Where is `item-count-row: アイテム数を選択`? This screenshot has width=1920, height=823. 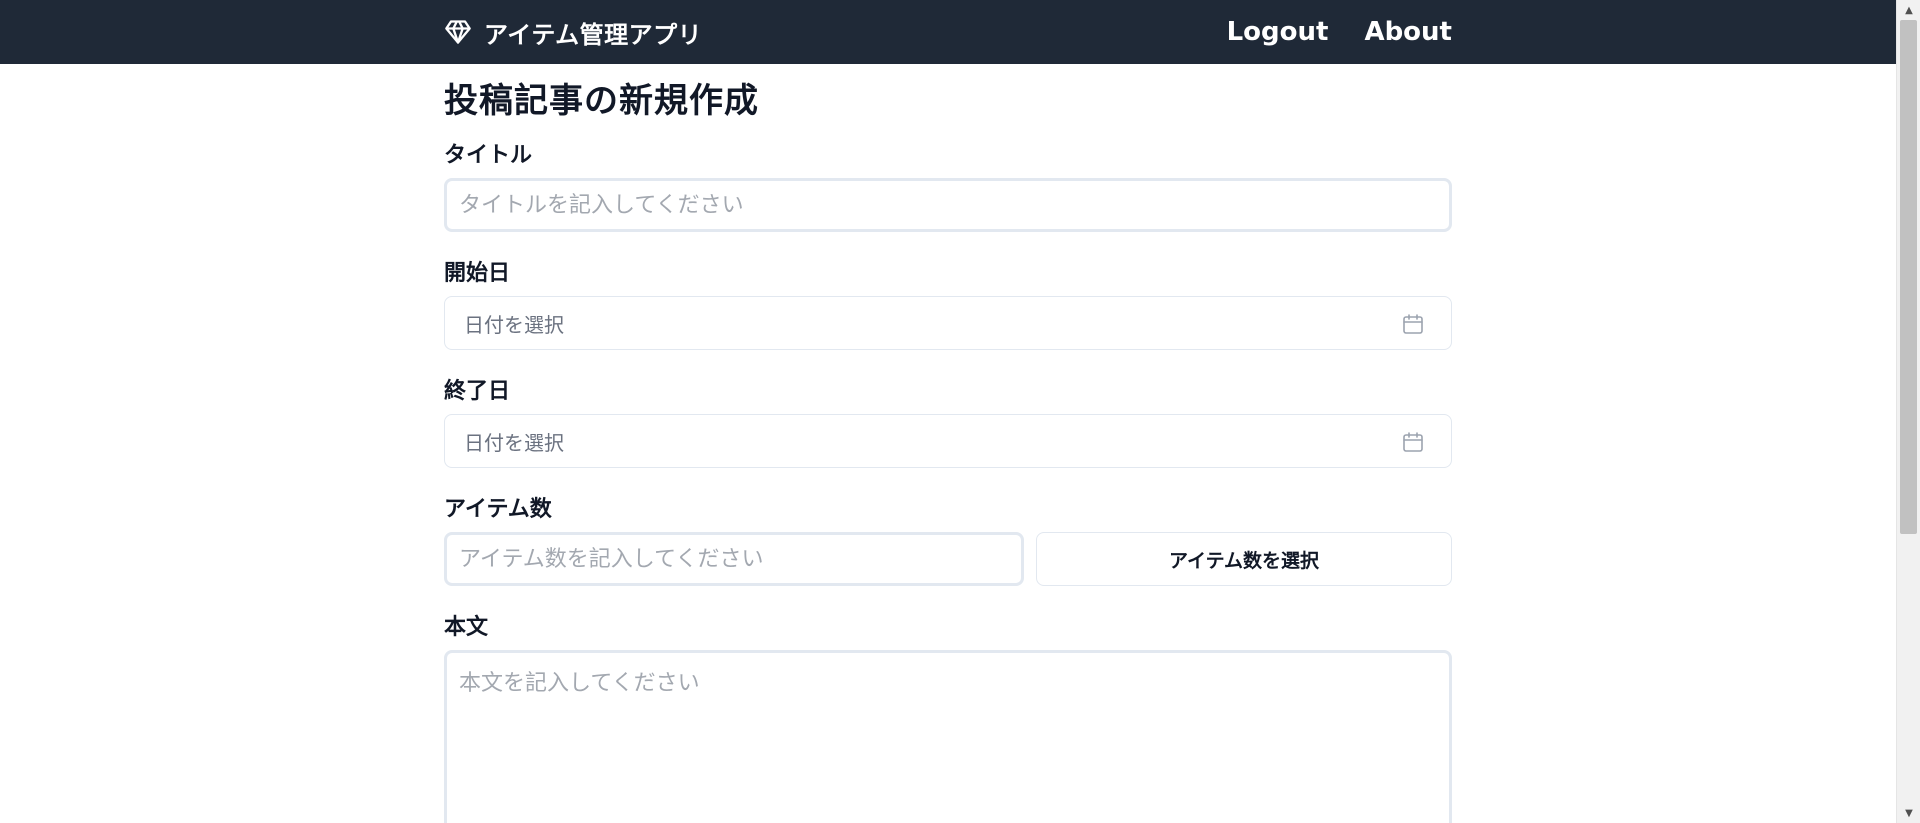 item-count-row: アイテム数を選択 is located at coordinates (948, 559).